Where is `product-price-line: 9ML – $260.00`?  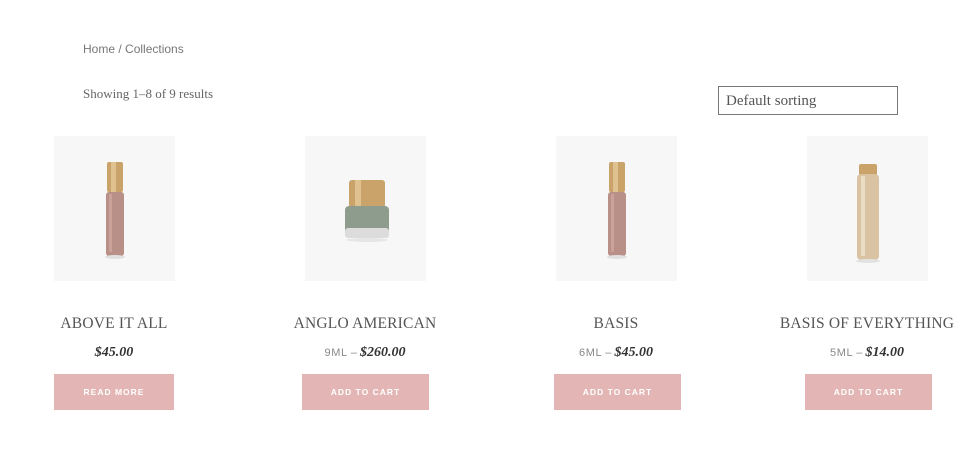 product-price-line: 9ML – $260.00 is located at coordinates (365, 352).